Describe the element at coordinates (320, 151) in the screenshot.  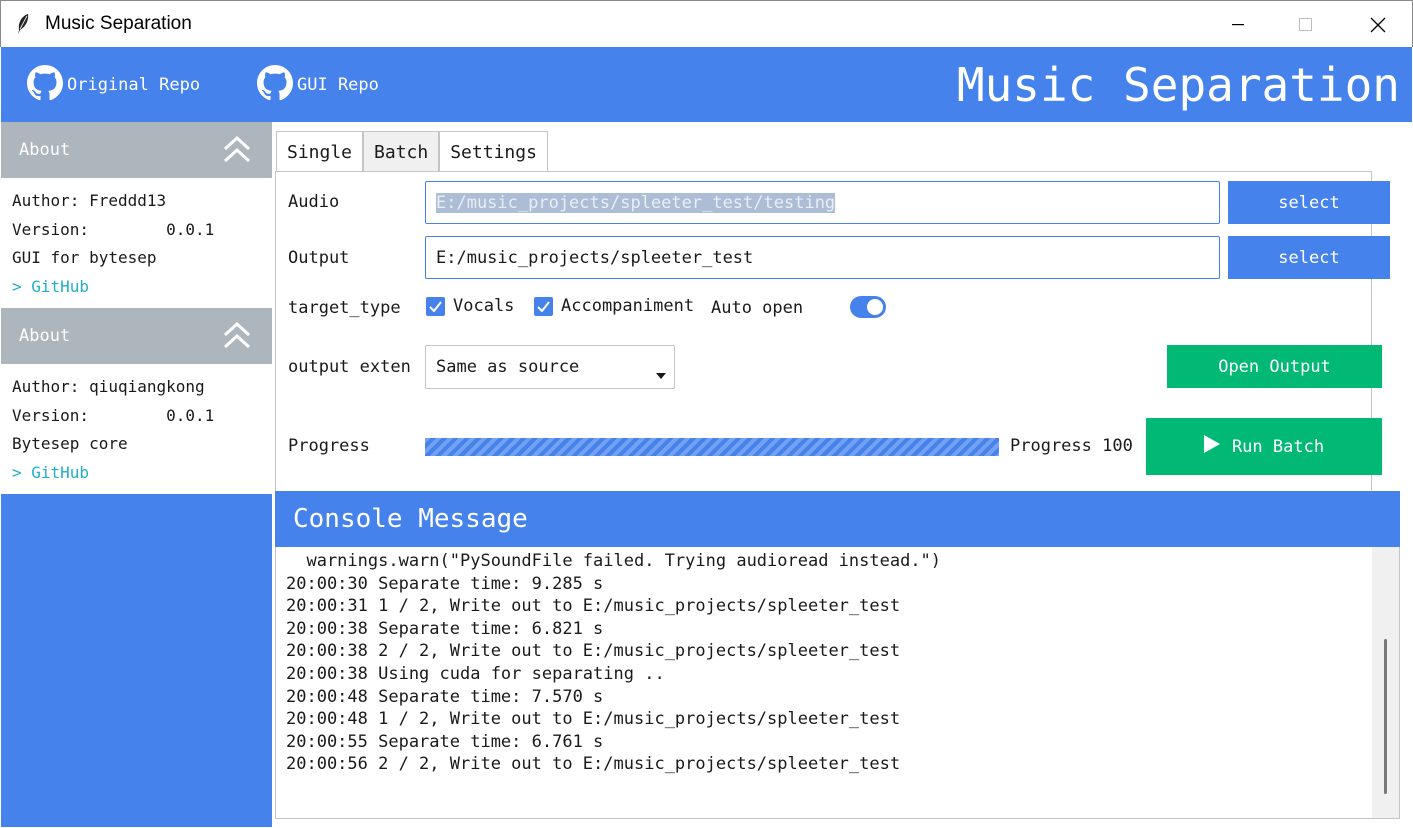
I see `tab-single: Single` at that location.